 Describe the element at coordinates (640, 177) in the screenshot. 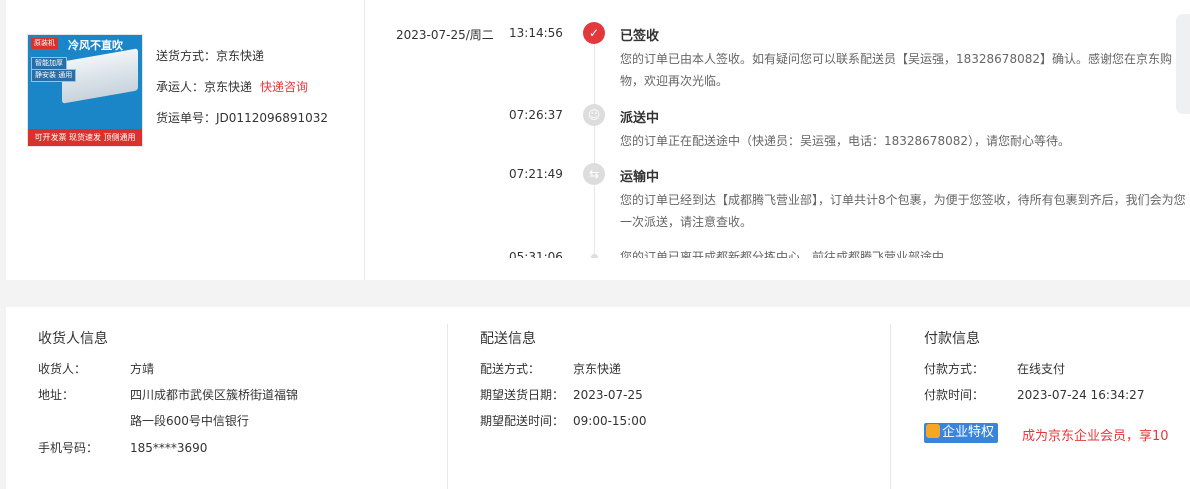

I see `timeline-status: 运输中` at that location.